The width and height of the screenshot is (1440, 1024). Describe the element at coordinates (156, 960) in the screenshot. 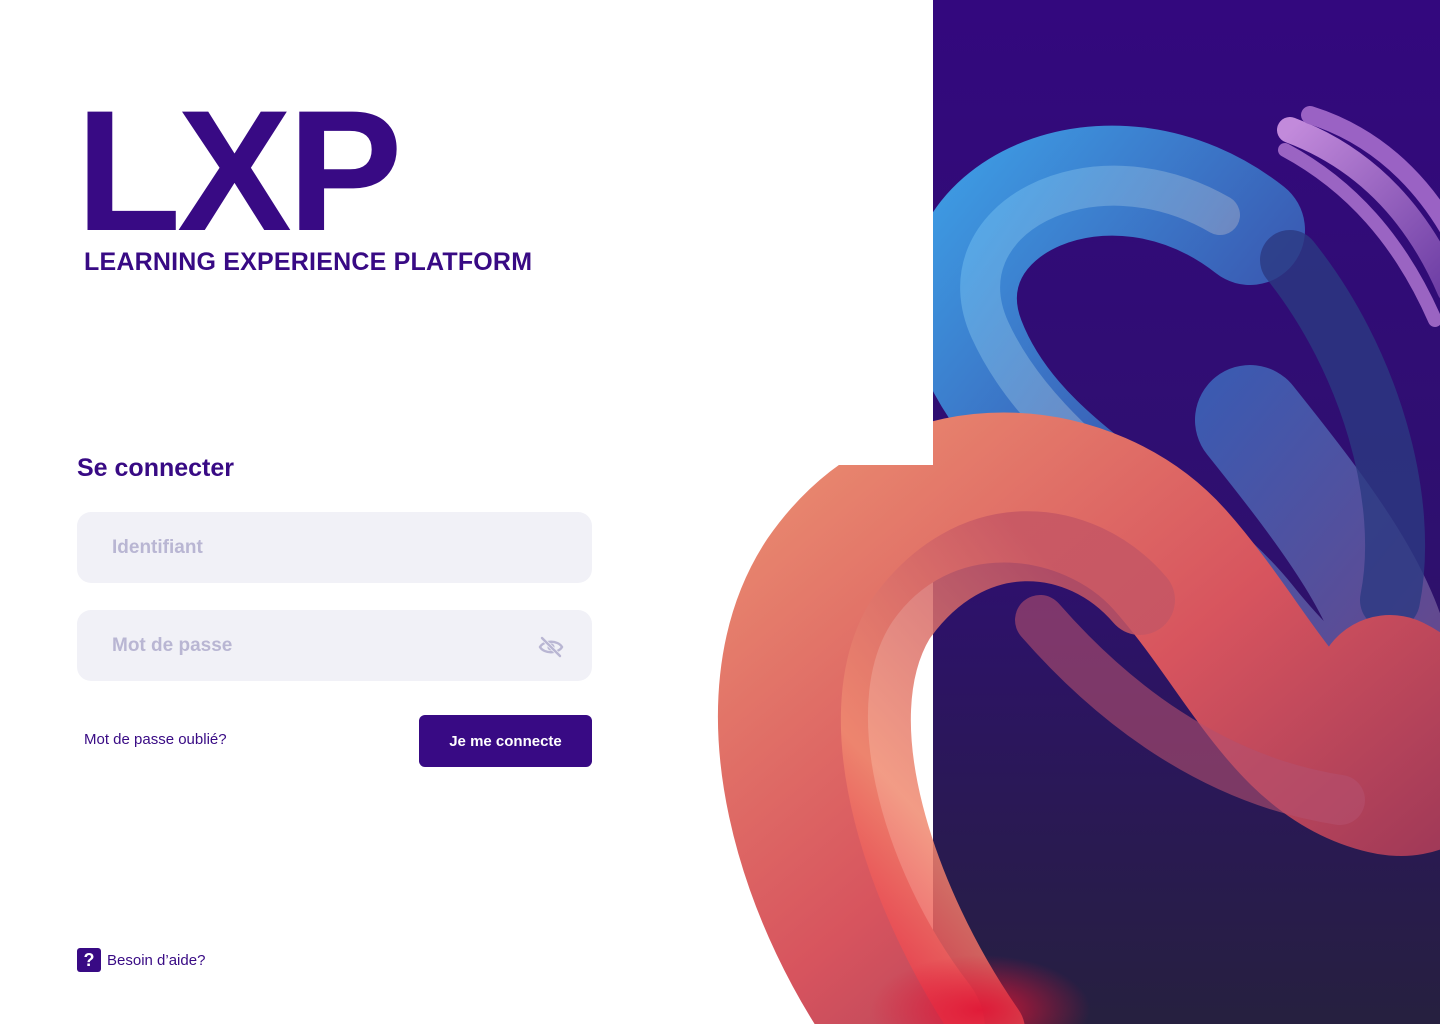

I see `help-label: Besoin d’aide?` at that location.